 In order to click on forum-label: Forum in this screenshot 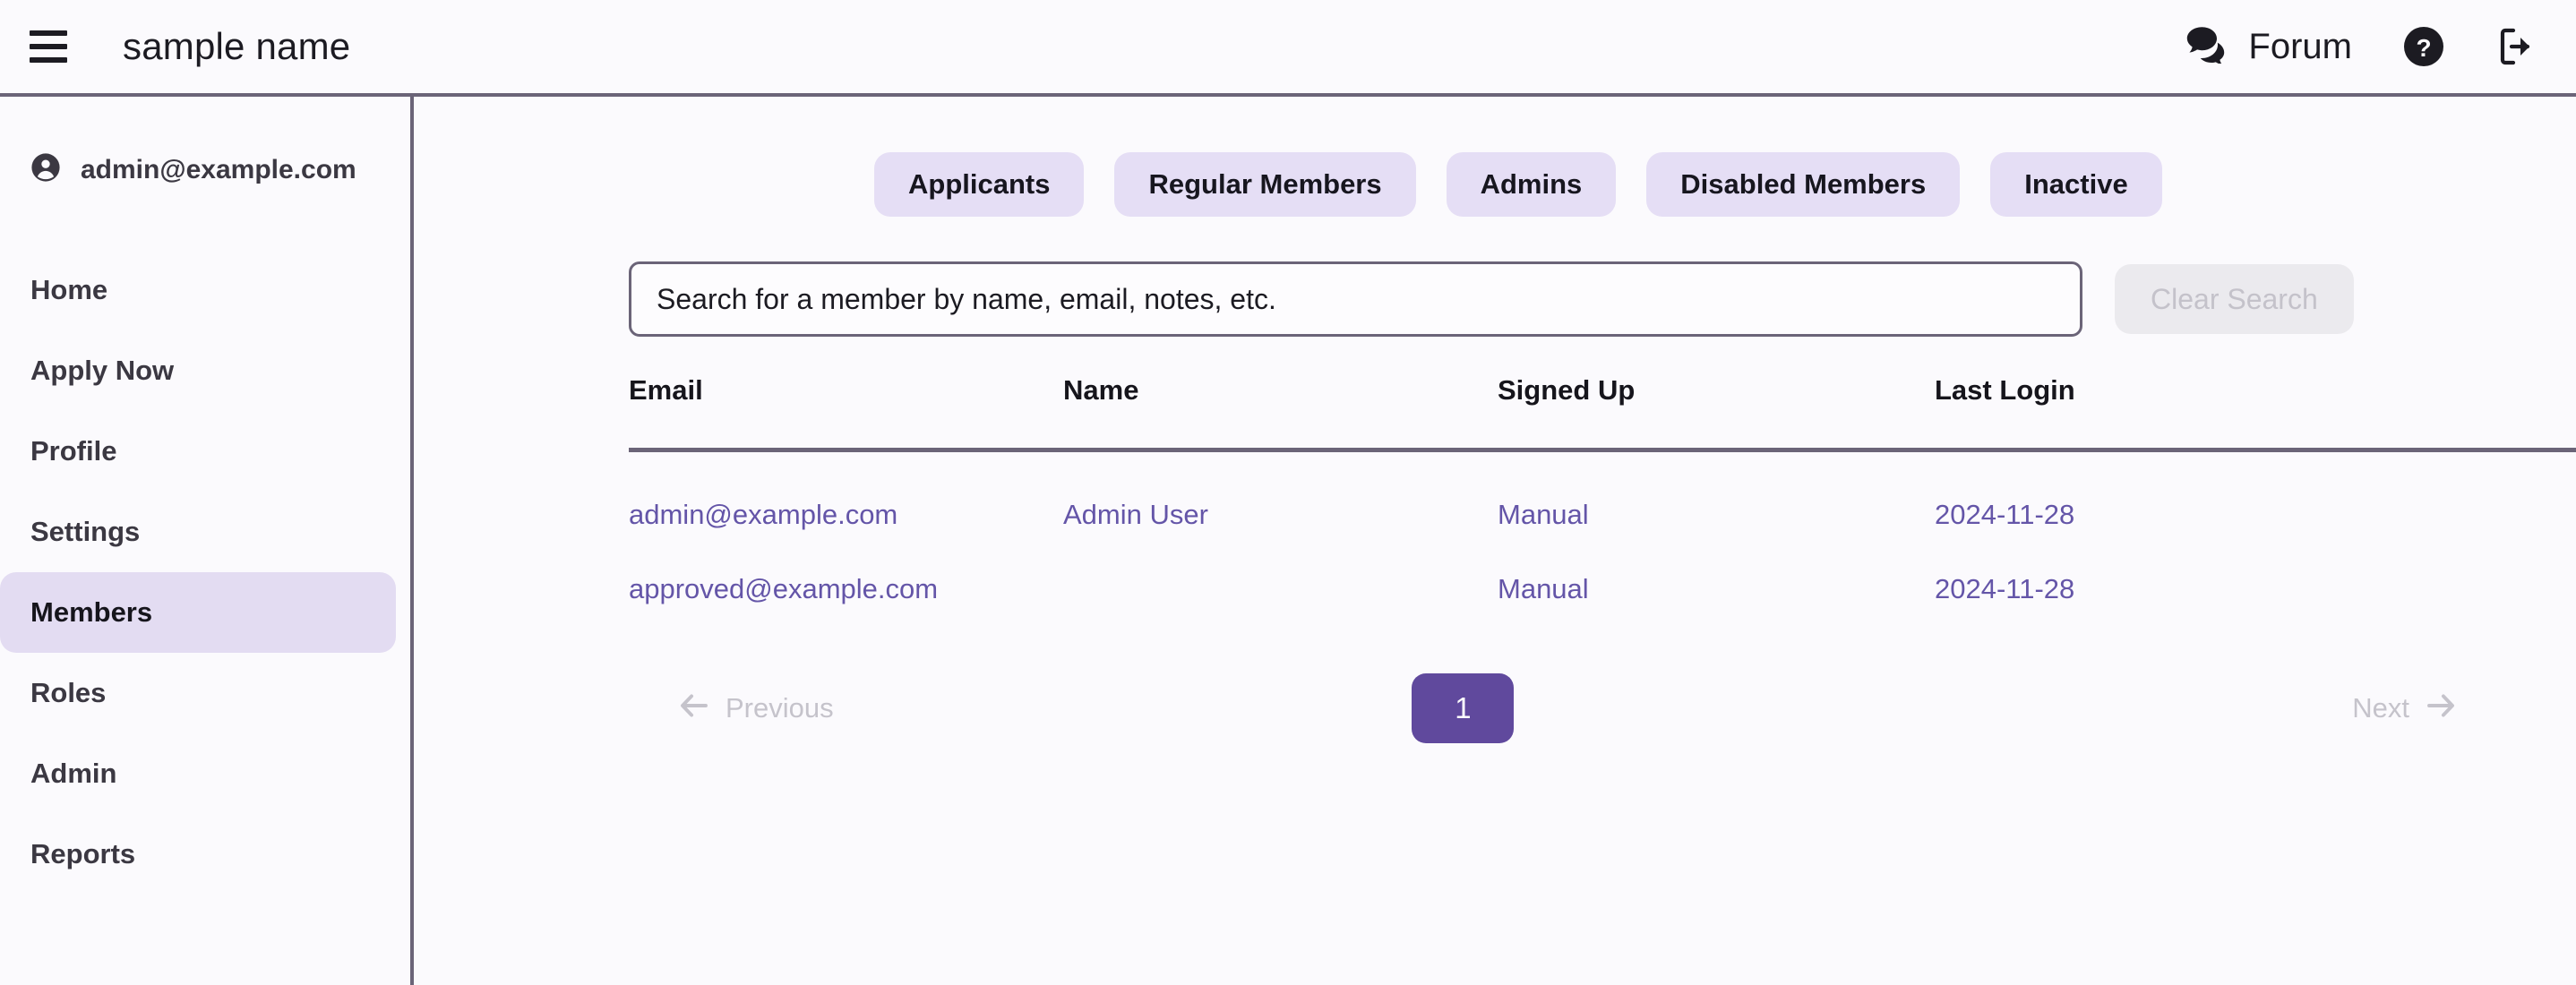, I will do `click(2300, 46)`.